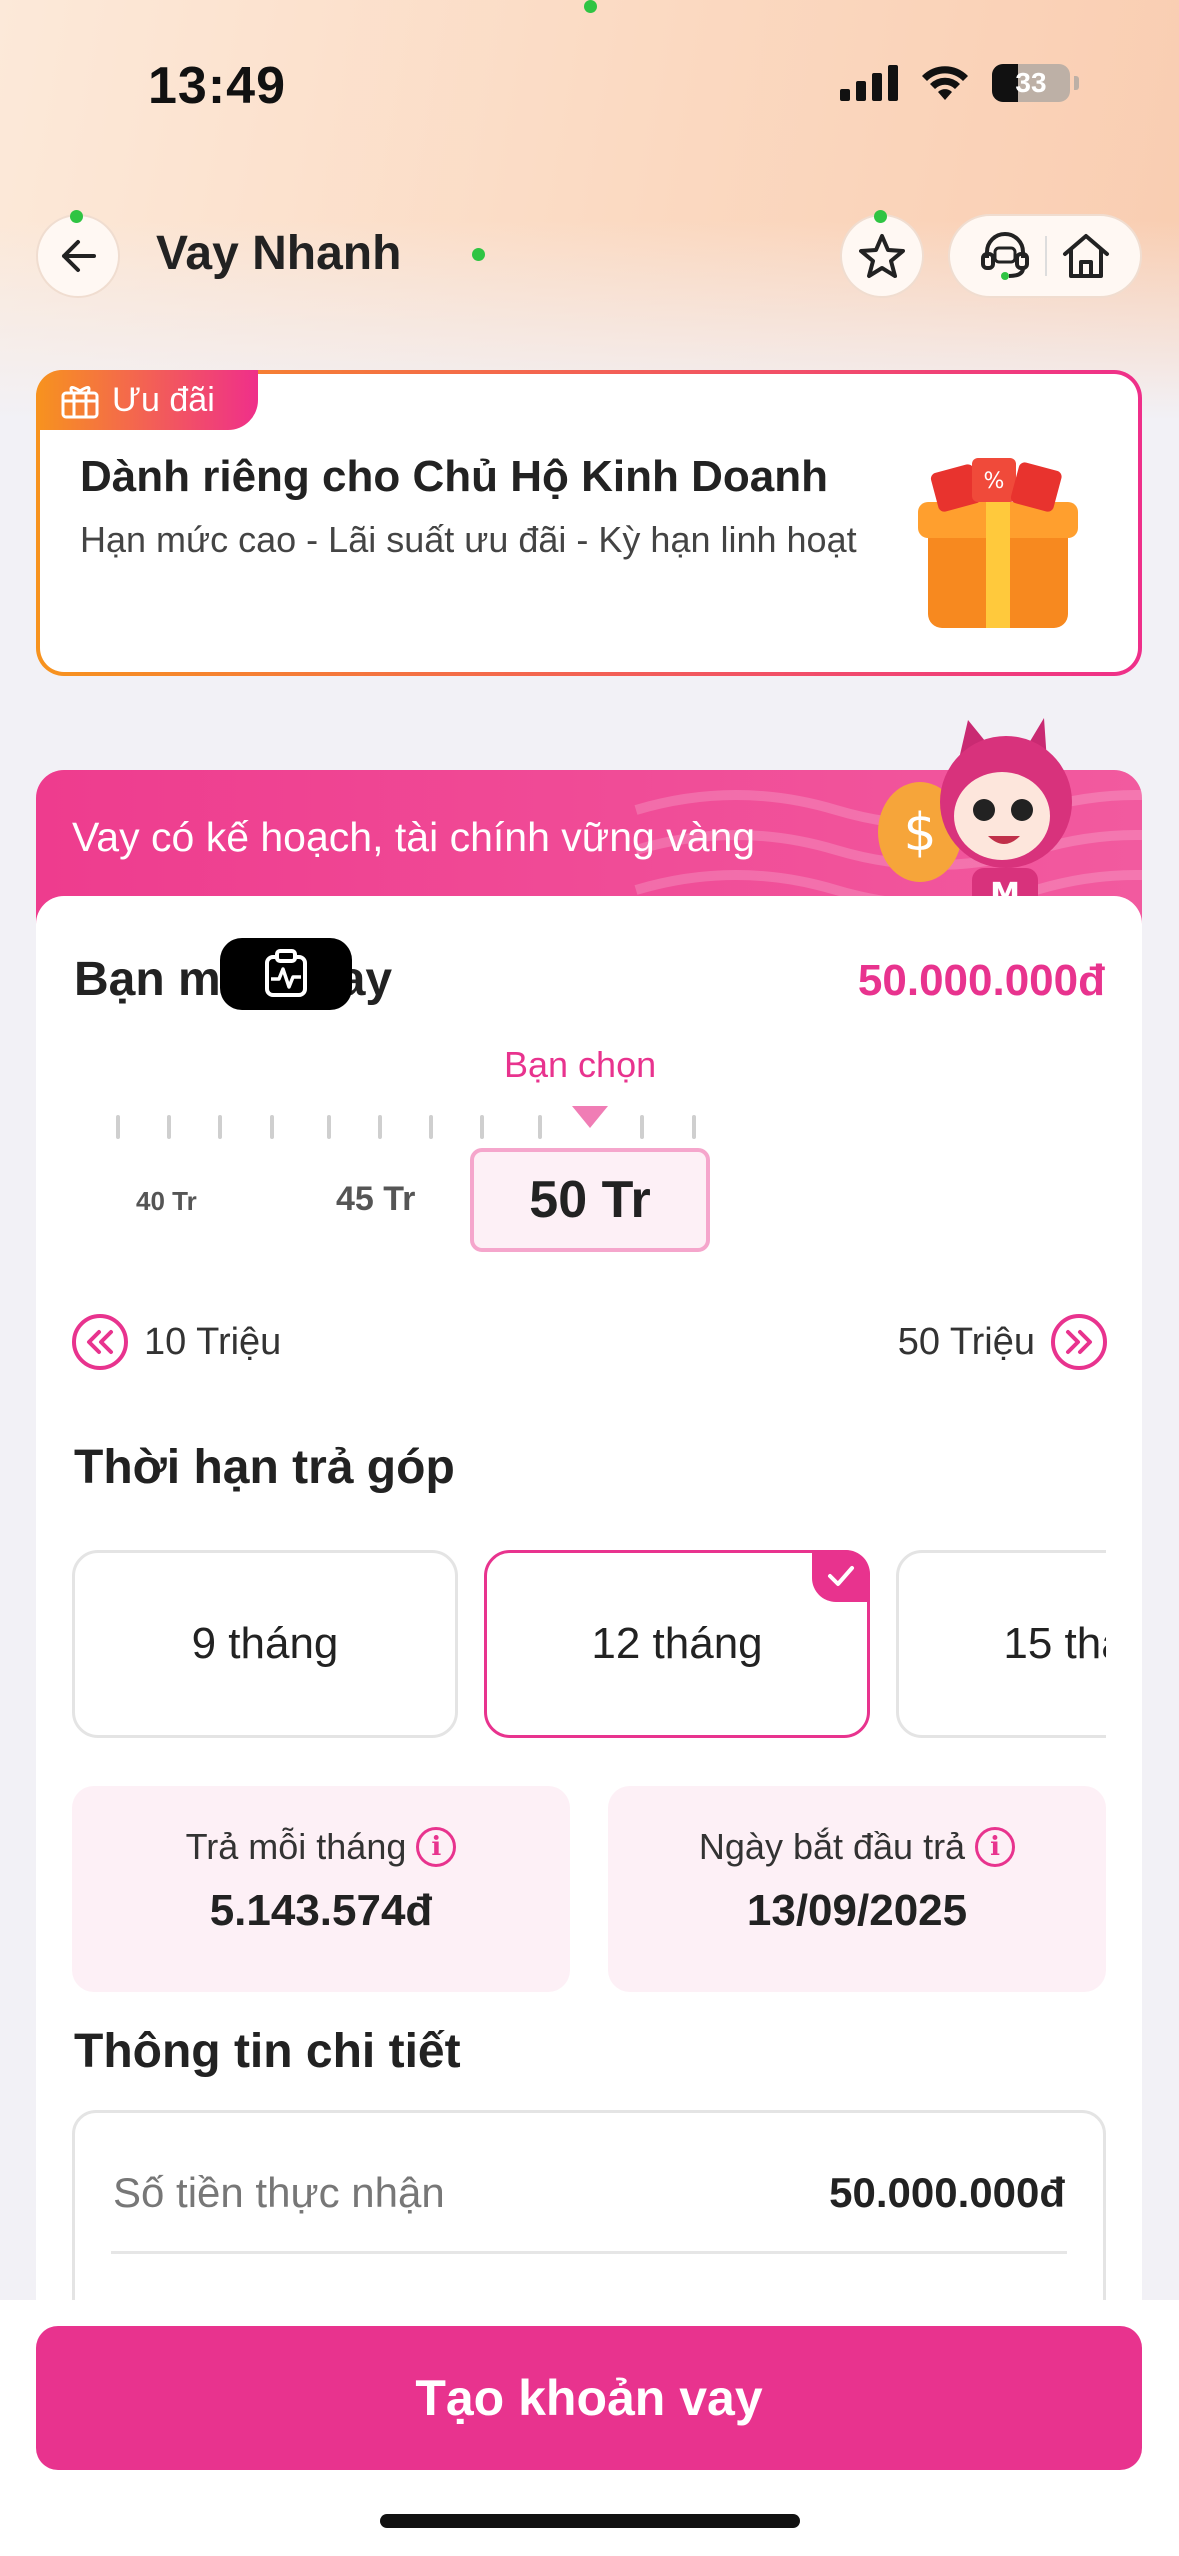  What do you see at coordinates (267, 2051) in the screenshot?
I see `details-title: Thông tin chi tiết` at bounding box center [267, 2051].